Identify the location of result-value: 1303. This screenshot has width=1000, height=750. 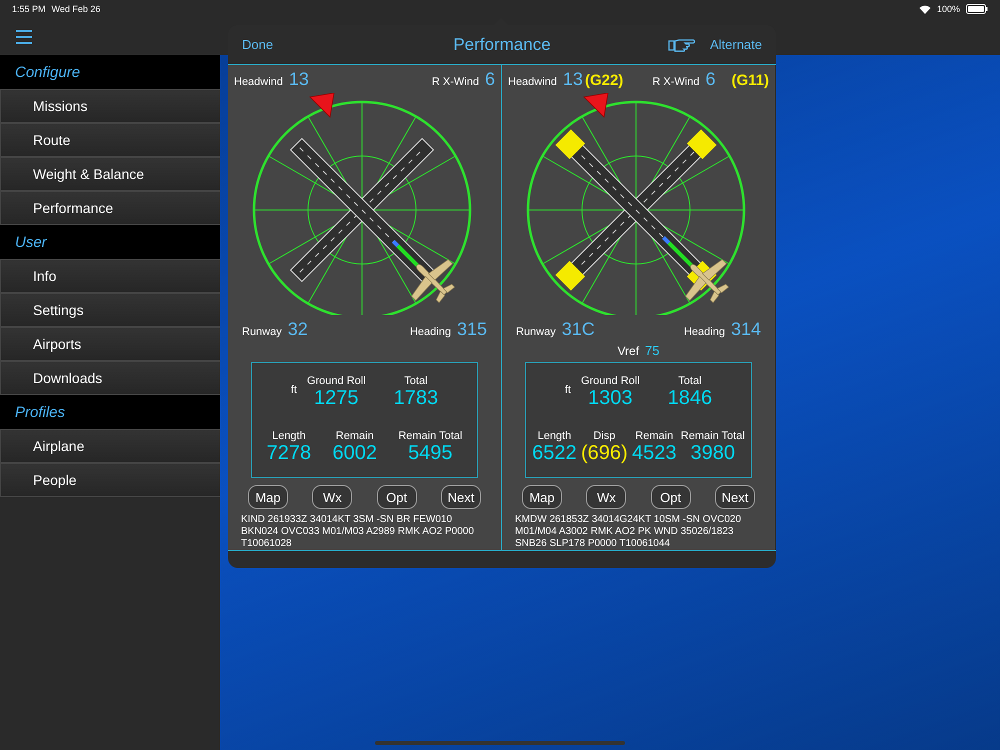
(610, 398).